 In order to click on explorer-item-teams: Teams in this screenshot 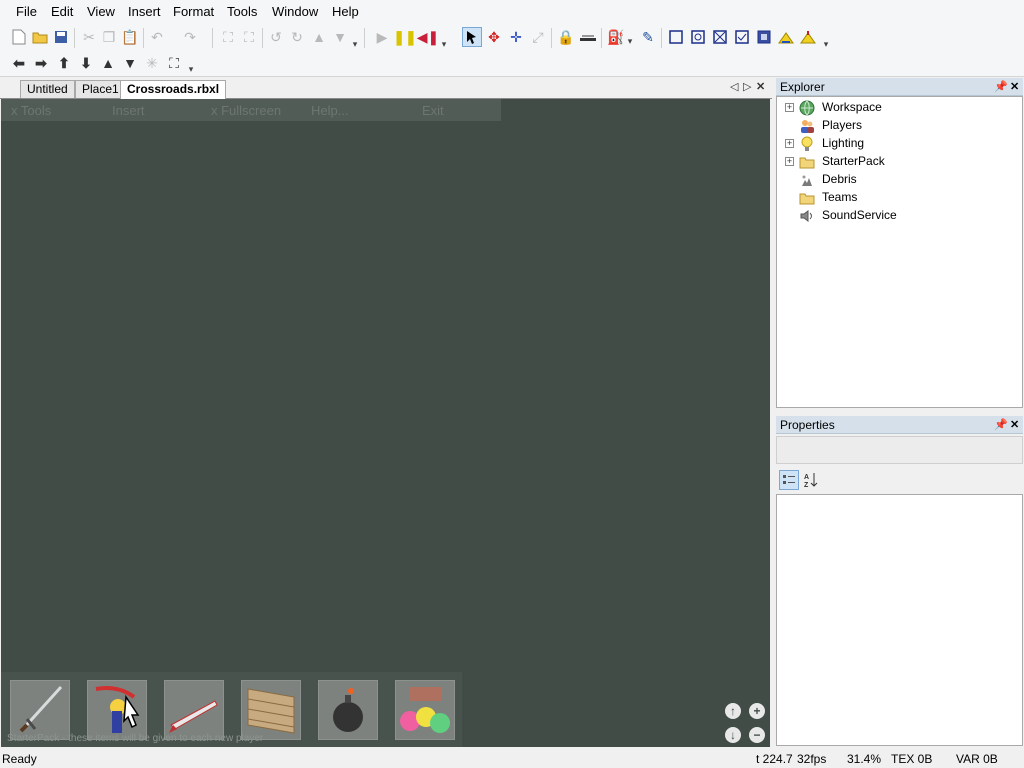, I will do `click(897, 198)`.